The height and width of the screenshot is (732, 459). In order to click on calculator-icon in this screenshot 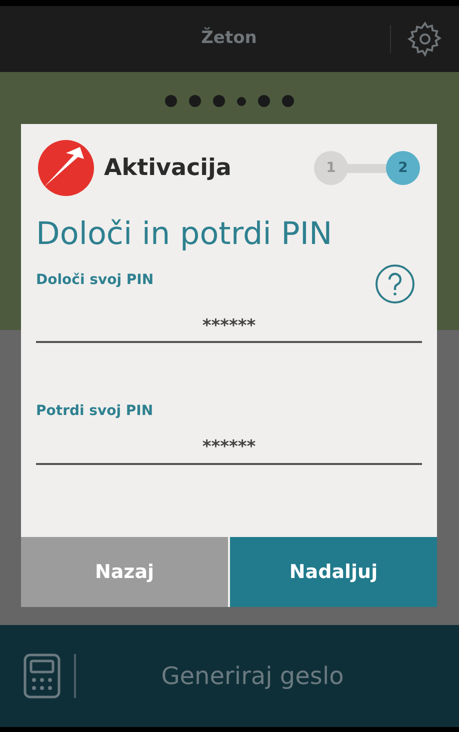, I will do `click(42, 676)`.